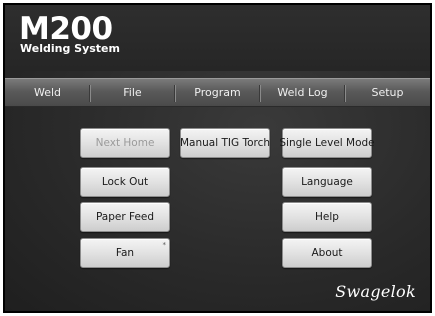 The image size is (435, 316). What do you see at coordinates (70, 48) in the screenshot?
I see `app-logo-subtitle: Welding System` at bounding box center [70, 48].